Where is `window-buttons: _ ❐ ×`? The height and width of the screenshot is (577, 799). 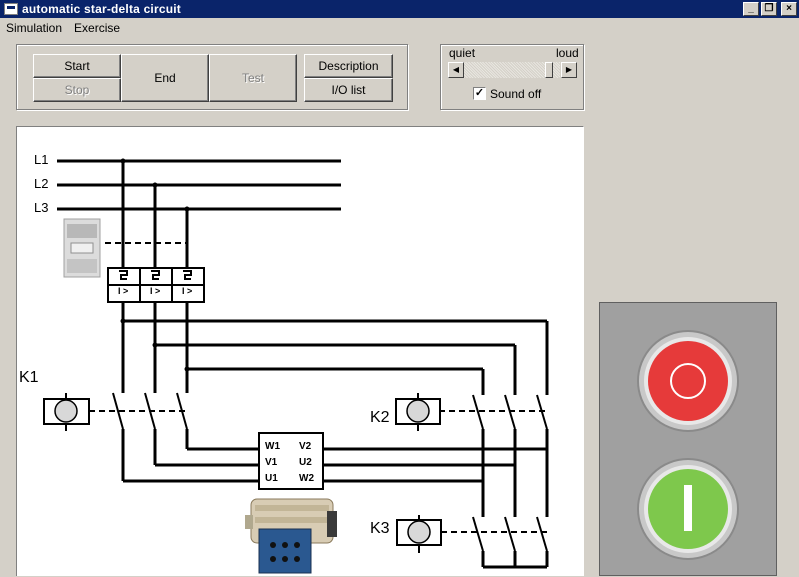 window-buttons: _ ❐ × is located at coordinates (770, 9).